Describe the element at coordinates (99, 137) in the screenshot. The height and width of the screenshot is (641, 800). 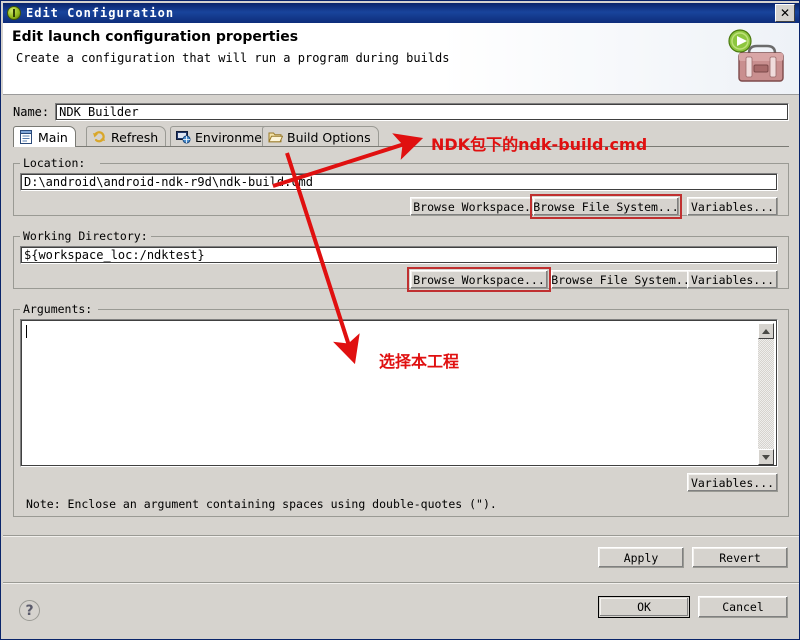
I see `refresh-tab-icon` at that location.